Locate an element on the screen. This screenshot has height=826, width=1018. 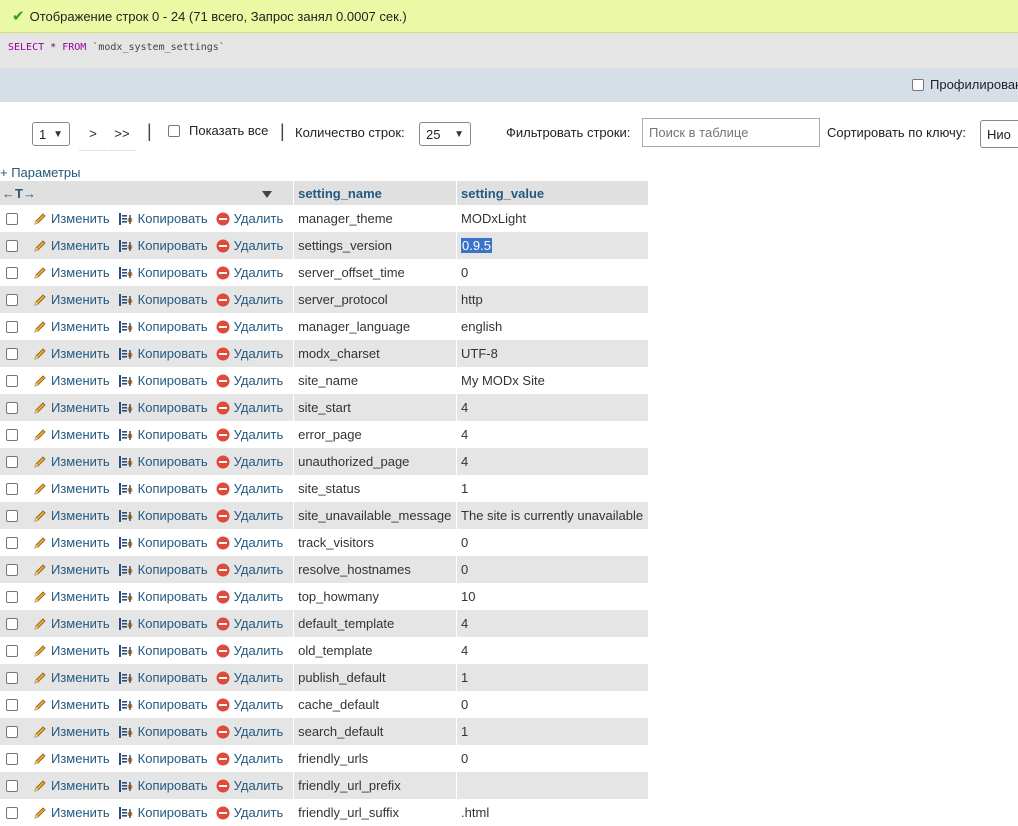
cell-setting-name: server_protocol is located at coordinates (375, 299).